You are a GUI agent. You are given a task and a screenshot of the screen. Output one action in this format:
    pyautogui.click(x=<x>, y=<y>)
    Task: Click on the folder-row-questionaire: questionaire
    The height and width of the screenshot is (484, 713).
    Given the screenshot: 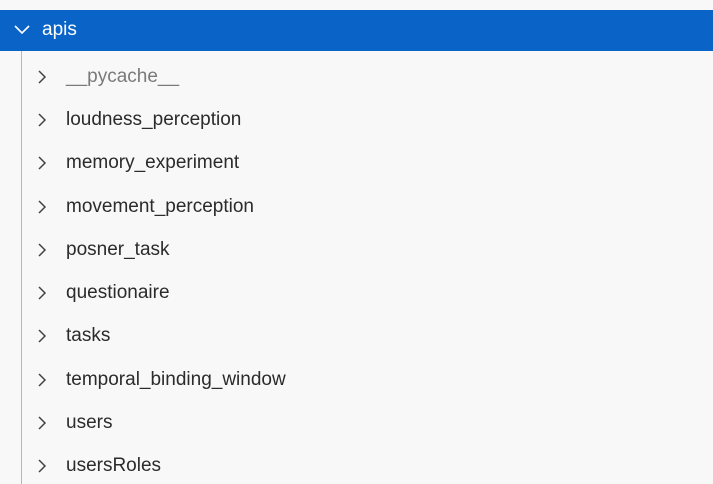 What is the action you would take?
    pyautogui.click(x=367, y=293)
    